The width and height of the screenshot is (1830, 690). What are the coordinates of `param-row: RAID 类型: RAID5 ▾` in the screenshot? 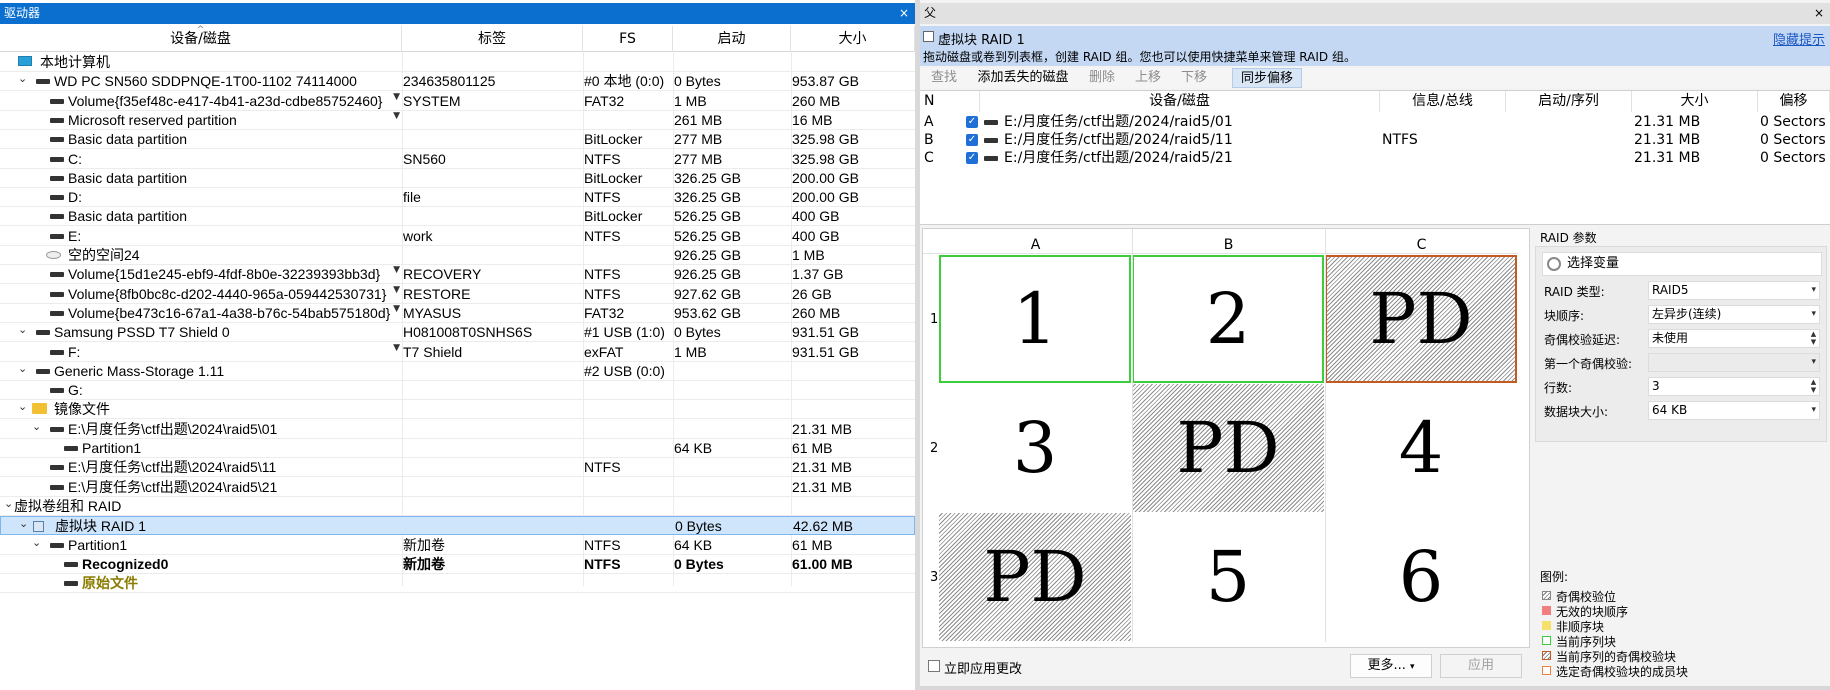 It's located at (1684, 291).